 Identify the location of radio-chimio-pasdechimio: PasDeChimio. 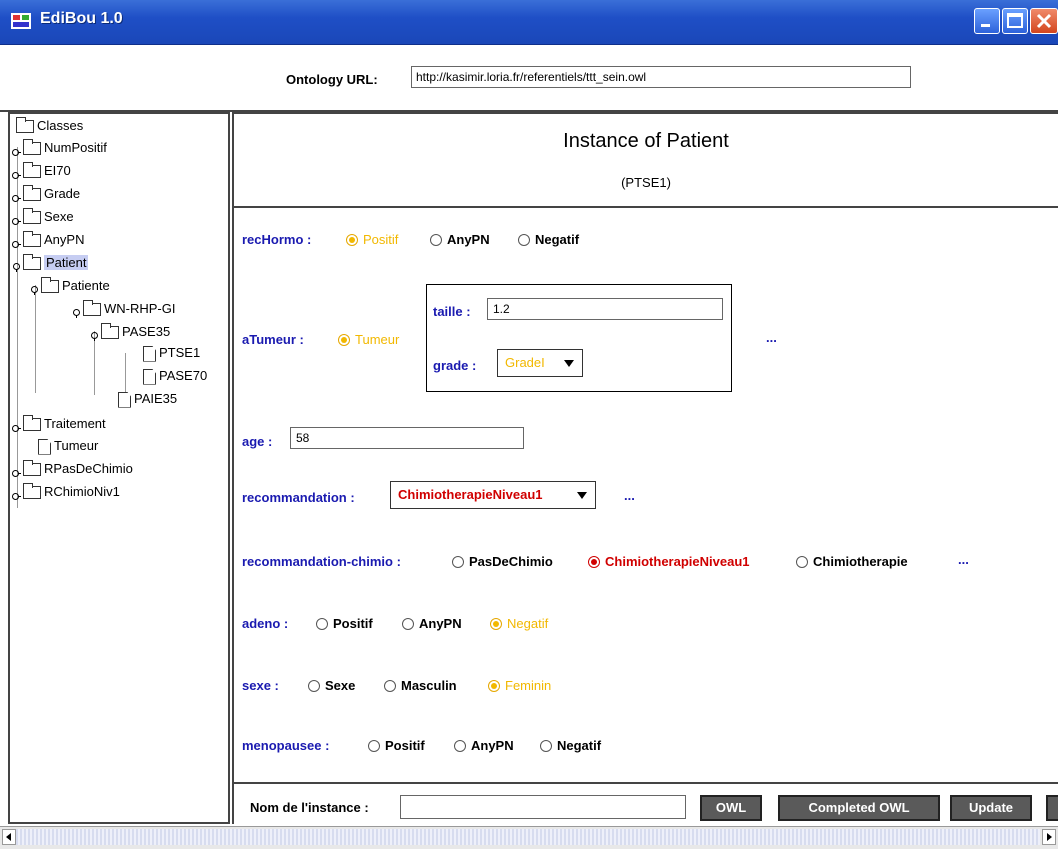
(502, 561).